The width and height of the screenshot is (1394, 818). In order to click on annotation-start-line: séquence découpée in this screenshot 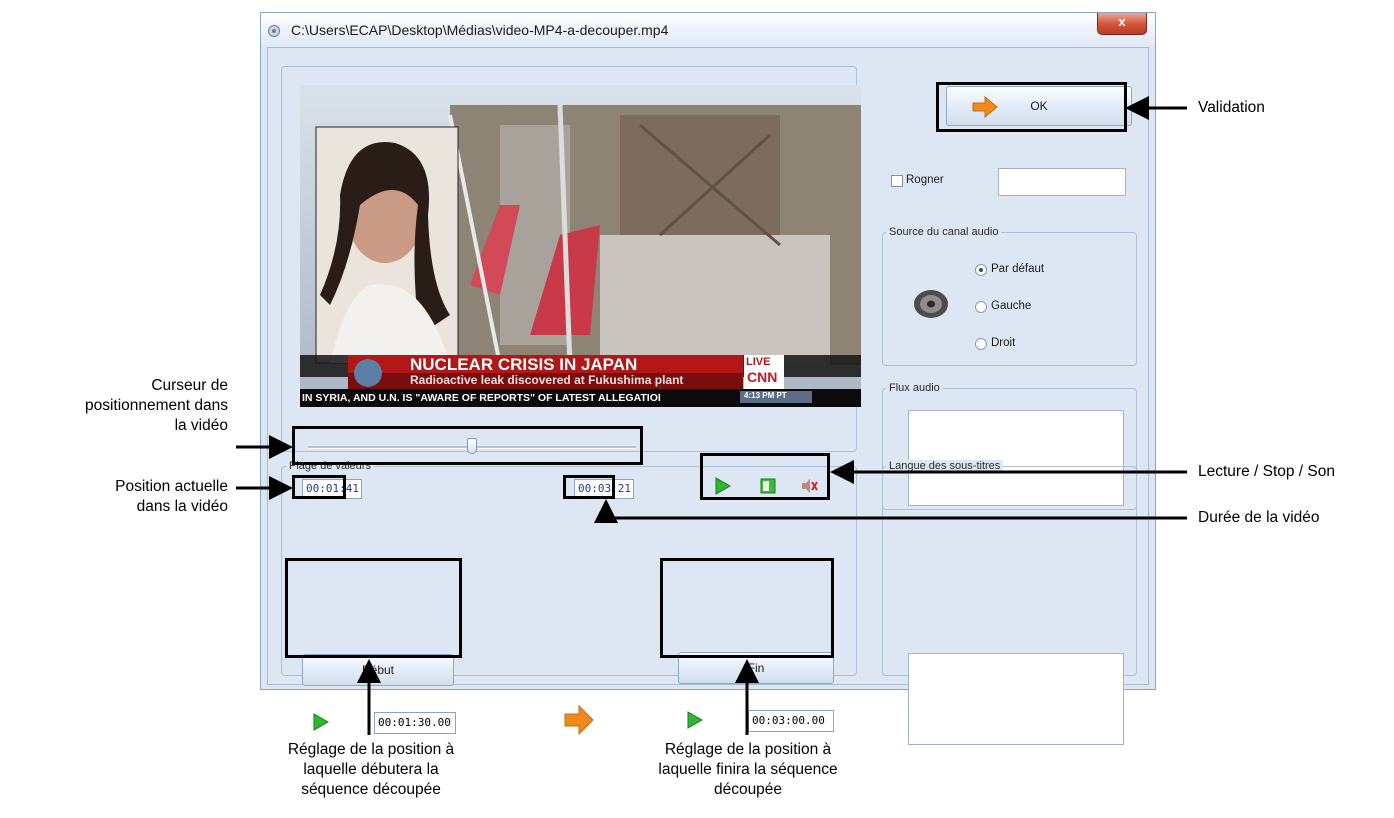, I will do `click(371, 789)`.